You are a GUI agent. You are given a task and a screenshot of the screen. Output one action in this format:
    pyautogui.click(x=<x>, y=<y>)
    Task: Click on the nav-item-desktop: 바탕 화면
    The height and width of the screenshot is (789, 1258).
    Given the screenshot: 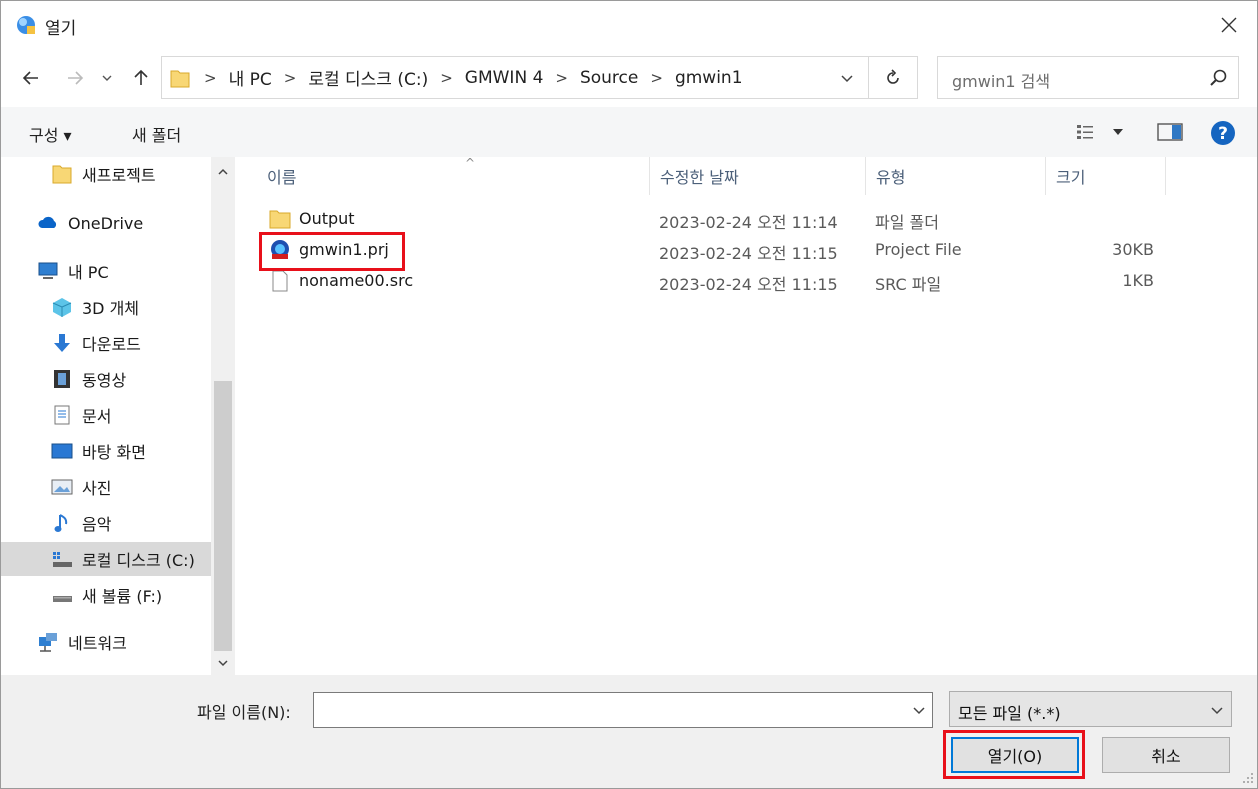 What is the action you would take?
    pyautogui.click(x=106, y=451)
    